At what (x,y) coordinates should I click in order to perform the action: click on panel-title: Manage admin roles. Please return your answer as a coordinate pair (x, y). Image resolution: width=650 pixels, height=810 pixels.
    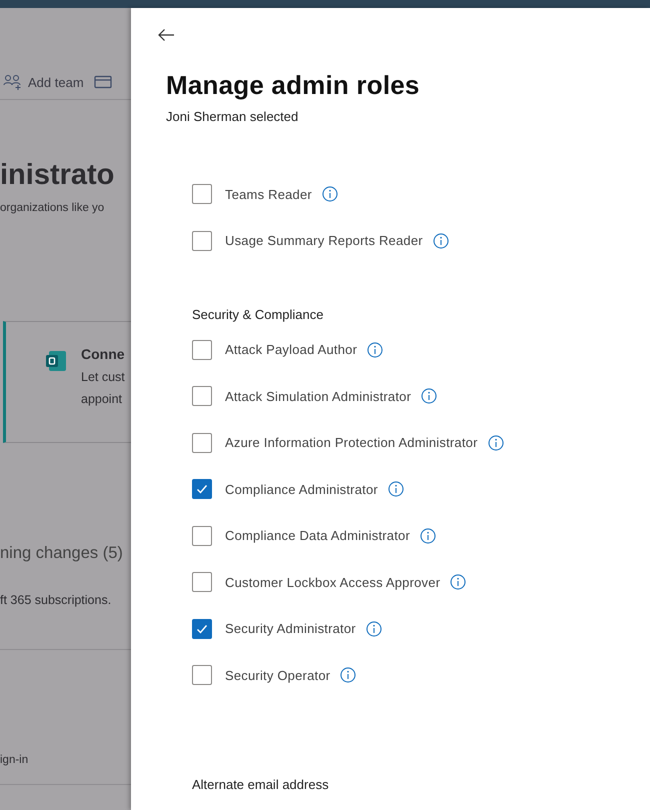
    Looking at the image, I should click on (293, 85).